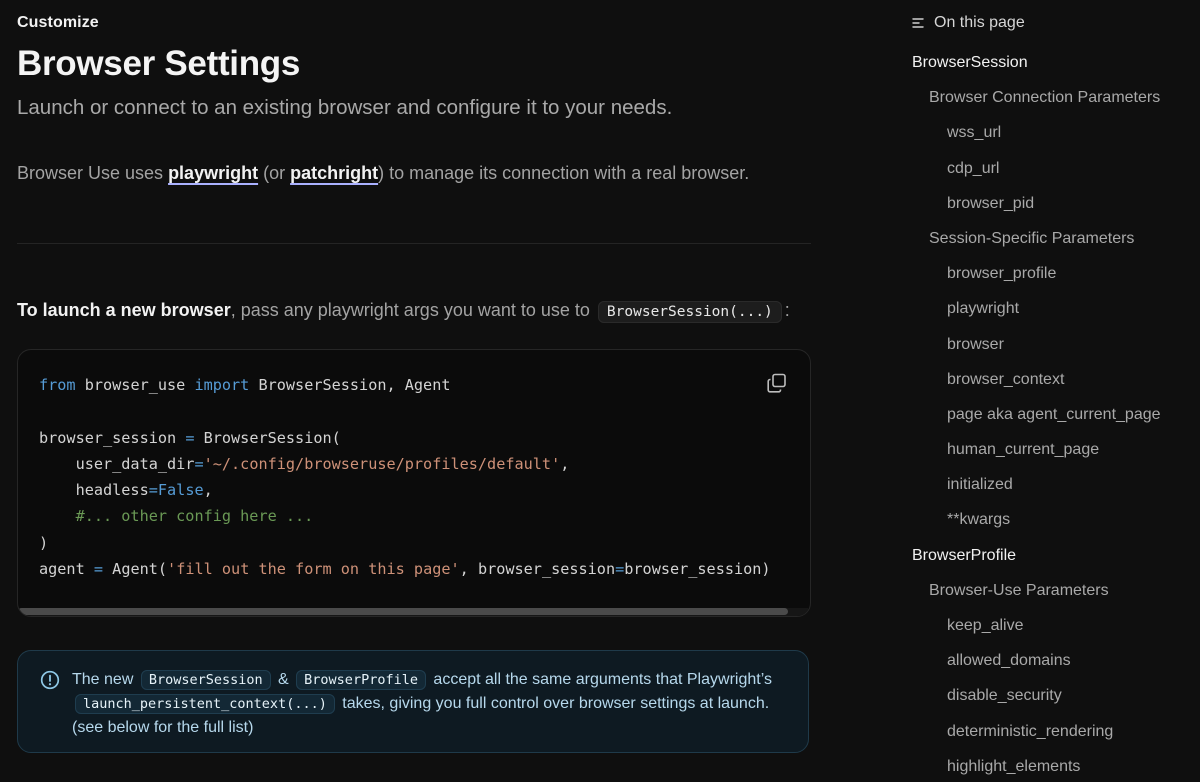  What do you see at coordinates (1036, 379) in the screenshot?
I see `toc-item-browser-context: browser_context` at bounding box center [1036, 379].